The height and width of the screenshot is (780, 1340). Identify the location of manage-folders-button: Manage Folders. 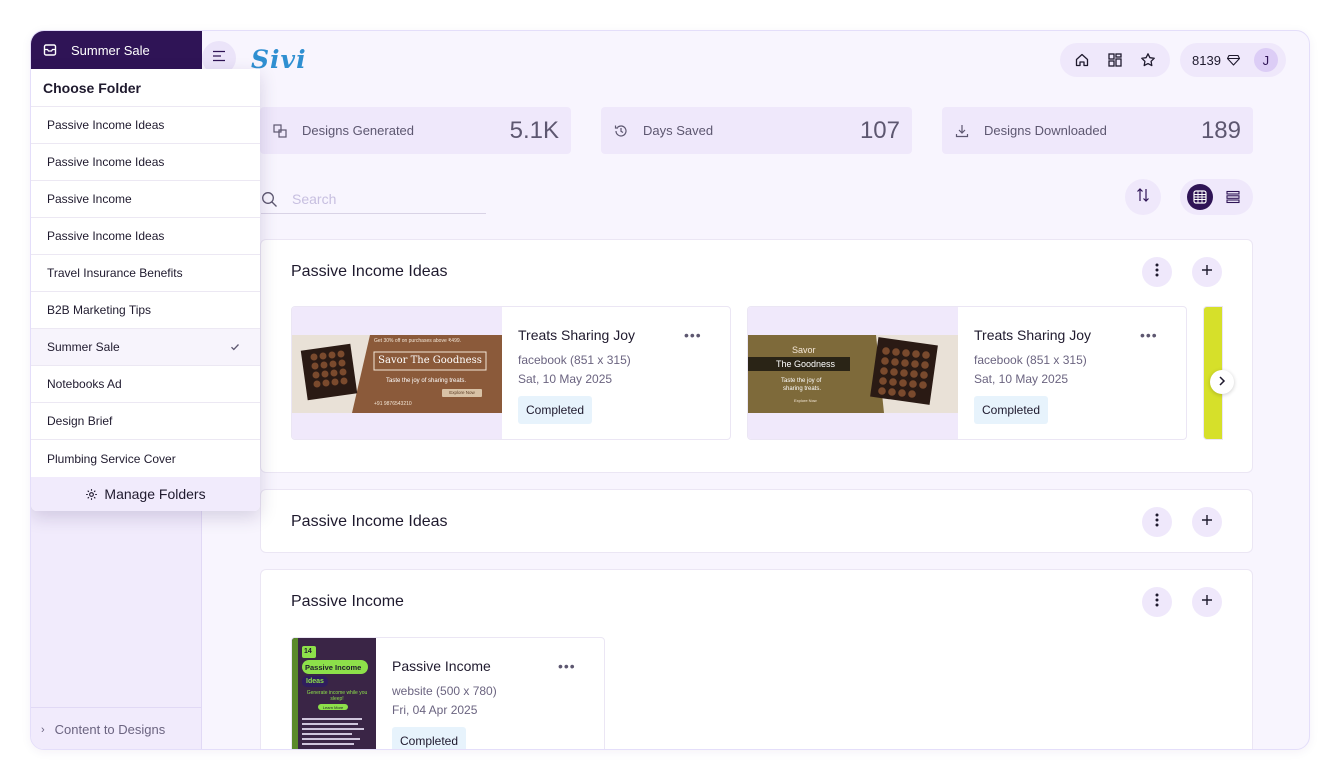
(145, 494).